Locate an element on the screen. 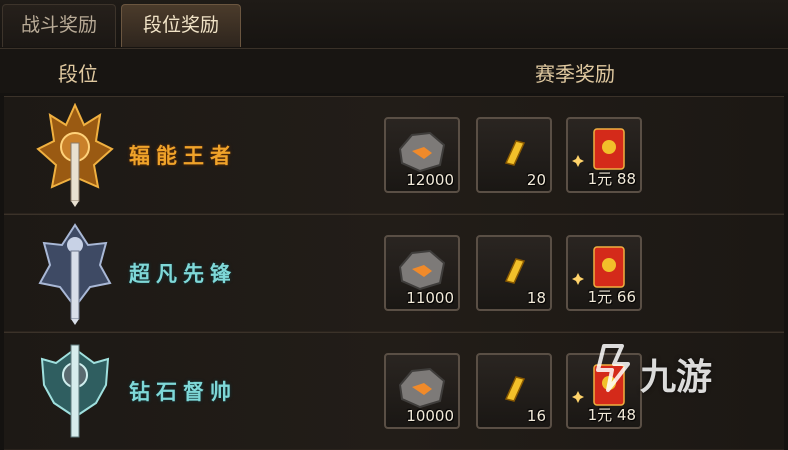 The height and width of the screenshot is (450, 788). reward-quantity: 12000 is located at coordinates (430, 180).